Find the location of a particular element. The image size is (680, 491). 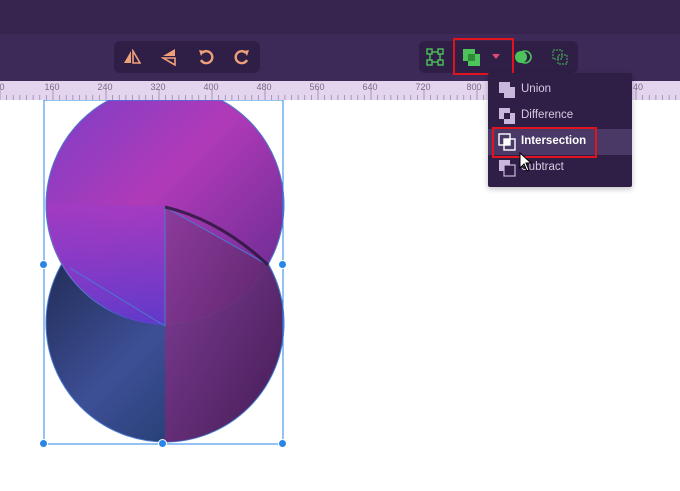

transform-button-group is located at coordinates (187, 57).